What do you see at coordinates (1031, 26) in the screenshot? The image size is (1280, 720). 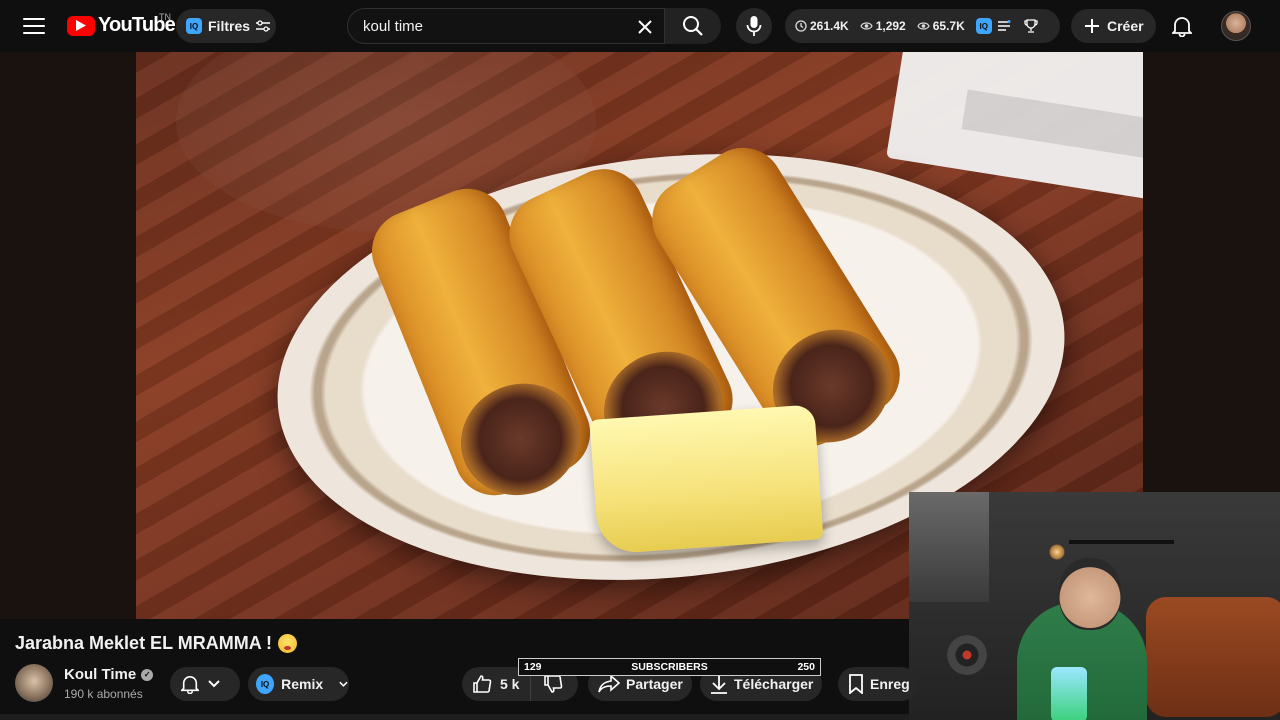 I see `trophy-icon` at bounding box center [1031, 26].